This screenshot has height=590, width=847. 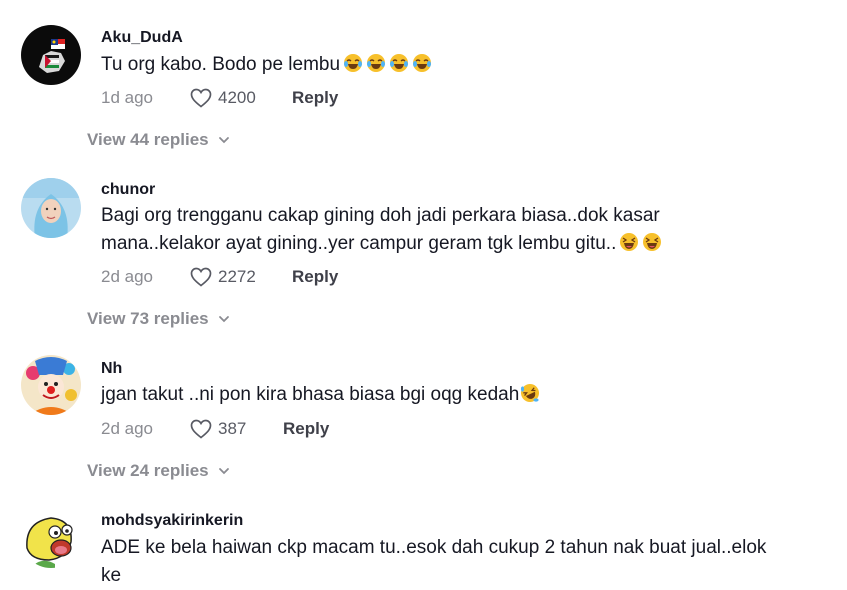 What do you see at coordinates (237, 97) in the screenshot?
I see `like-count: 4200` at bounding box center [237, 97].